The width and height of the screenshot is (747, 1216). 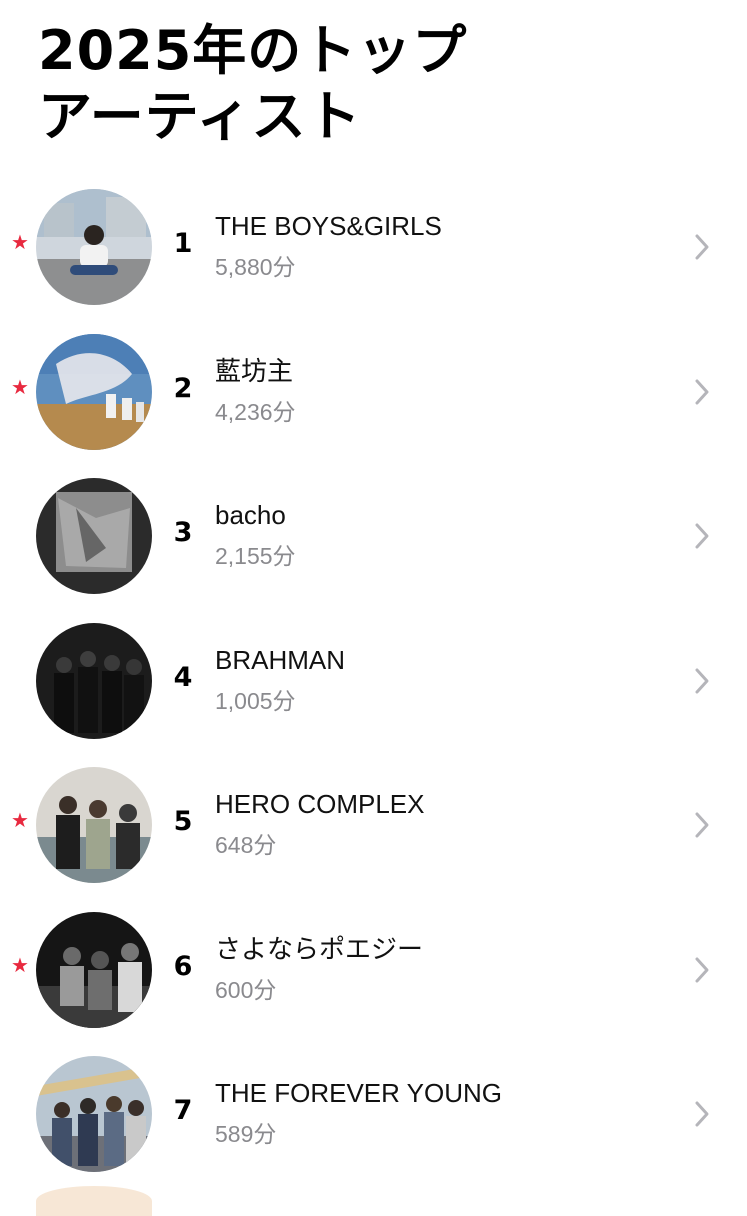 What do you see at coordinates (183, 677) in the screenshot?
I see `artist-rank: 4` at bounding box center [183, 677].